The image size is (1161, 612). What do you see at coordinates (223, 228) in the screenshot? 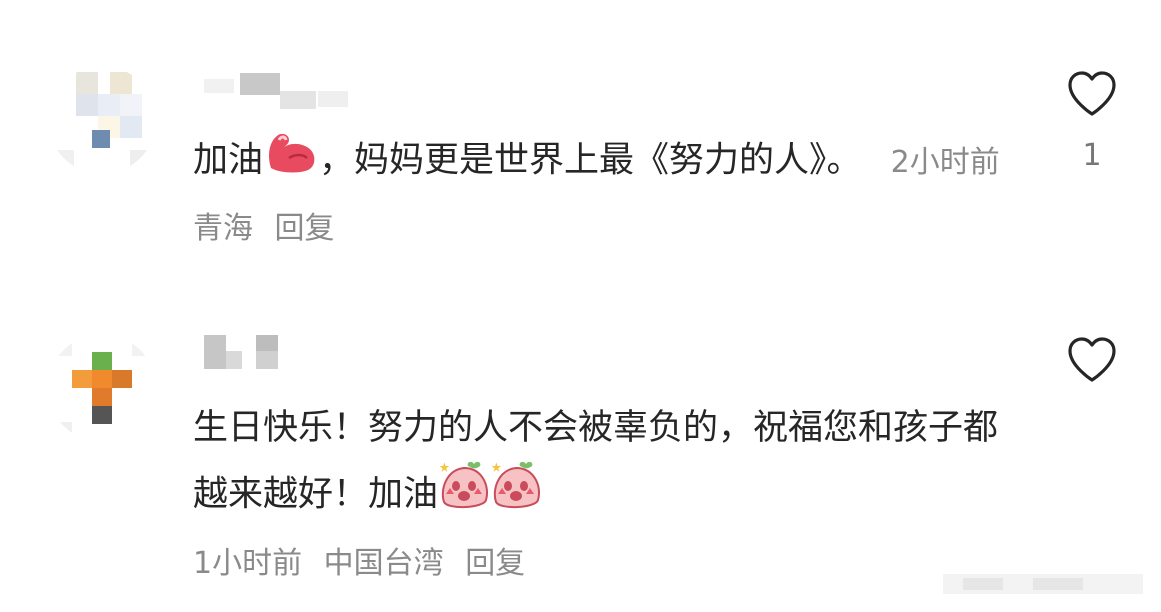
I see `comment-location: 青海` at bounding box center [223, 228].